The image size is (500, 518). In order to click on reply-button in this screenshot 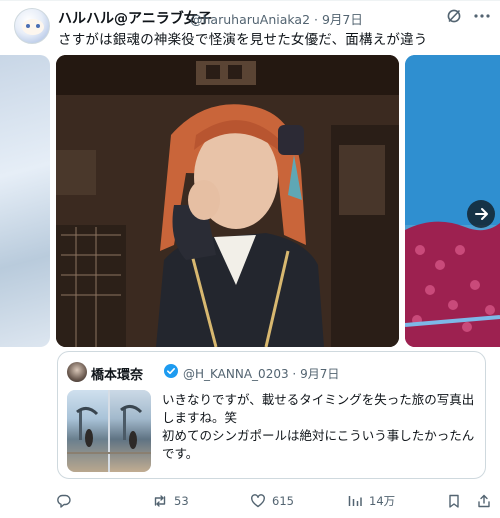, I will do `click(64, 501)`.